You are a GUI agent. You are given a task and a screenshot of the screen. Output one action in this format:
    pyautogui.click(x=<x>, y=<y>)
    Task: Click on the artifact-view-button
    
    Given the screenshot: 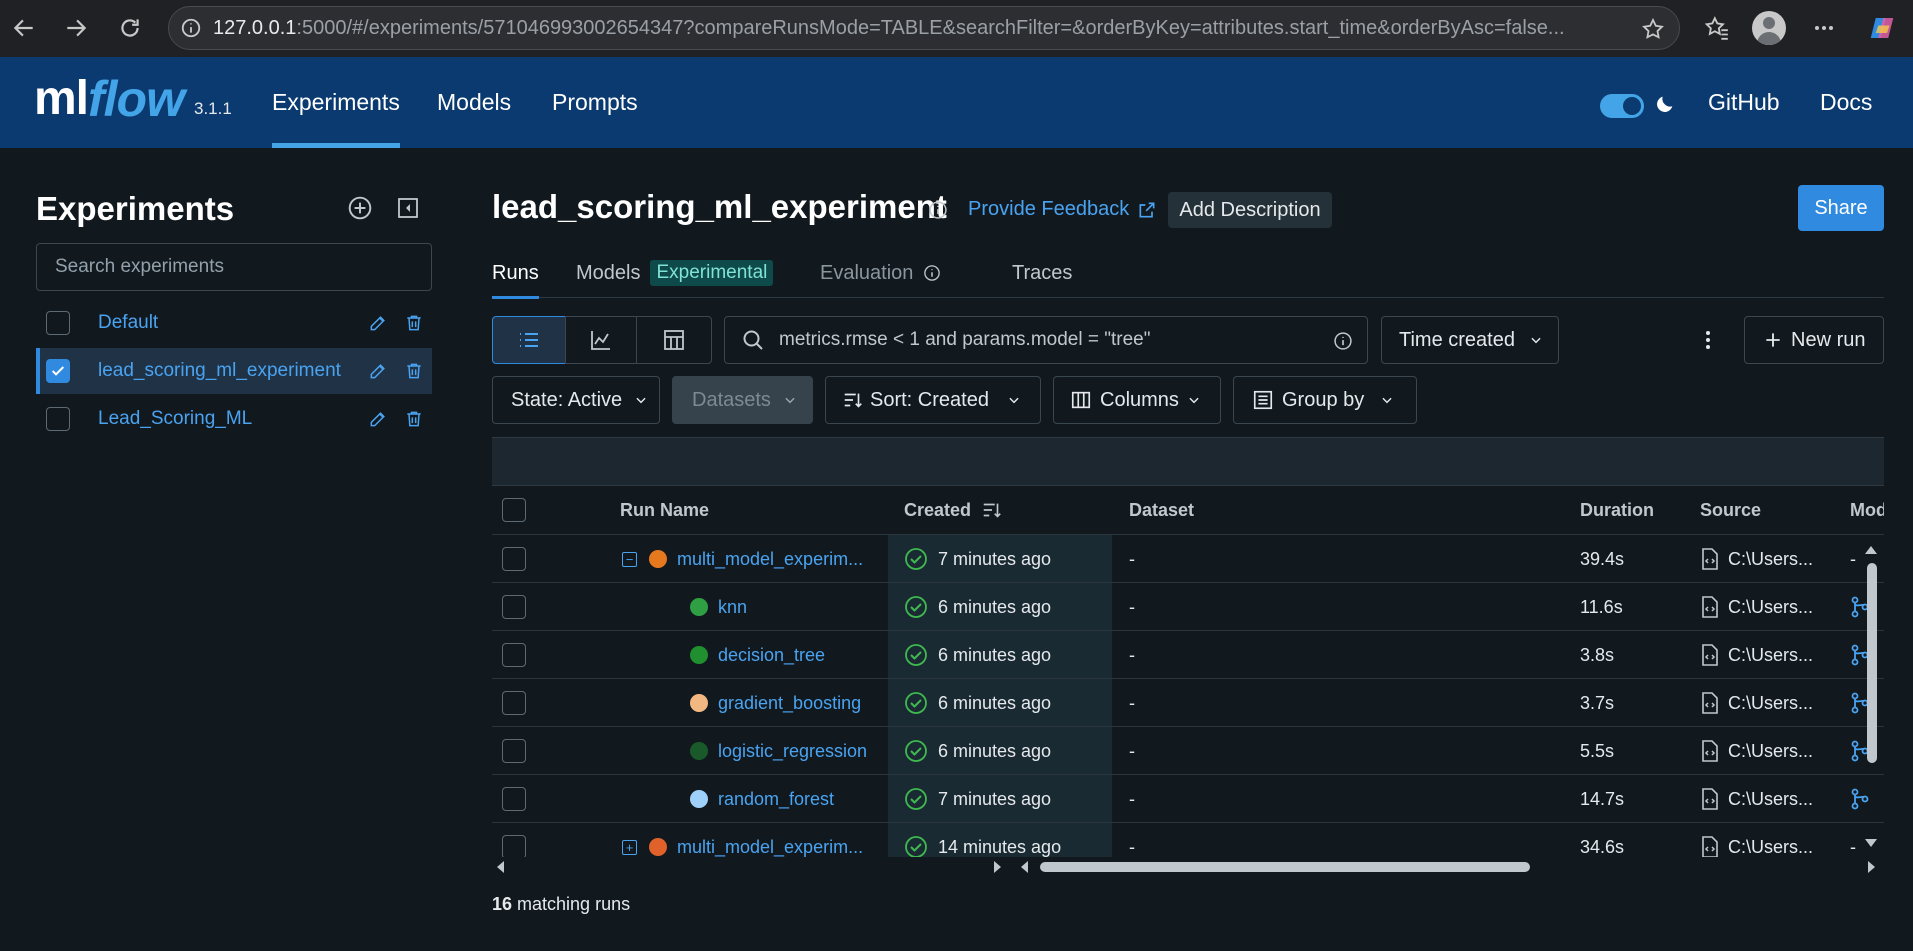 What is the action you would take?
    pyautogui.click(x=674, y=340)
    